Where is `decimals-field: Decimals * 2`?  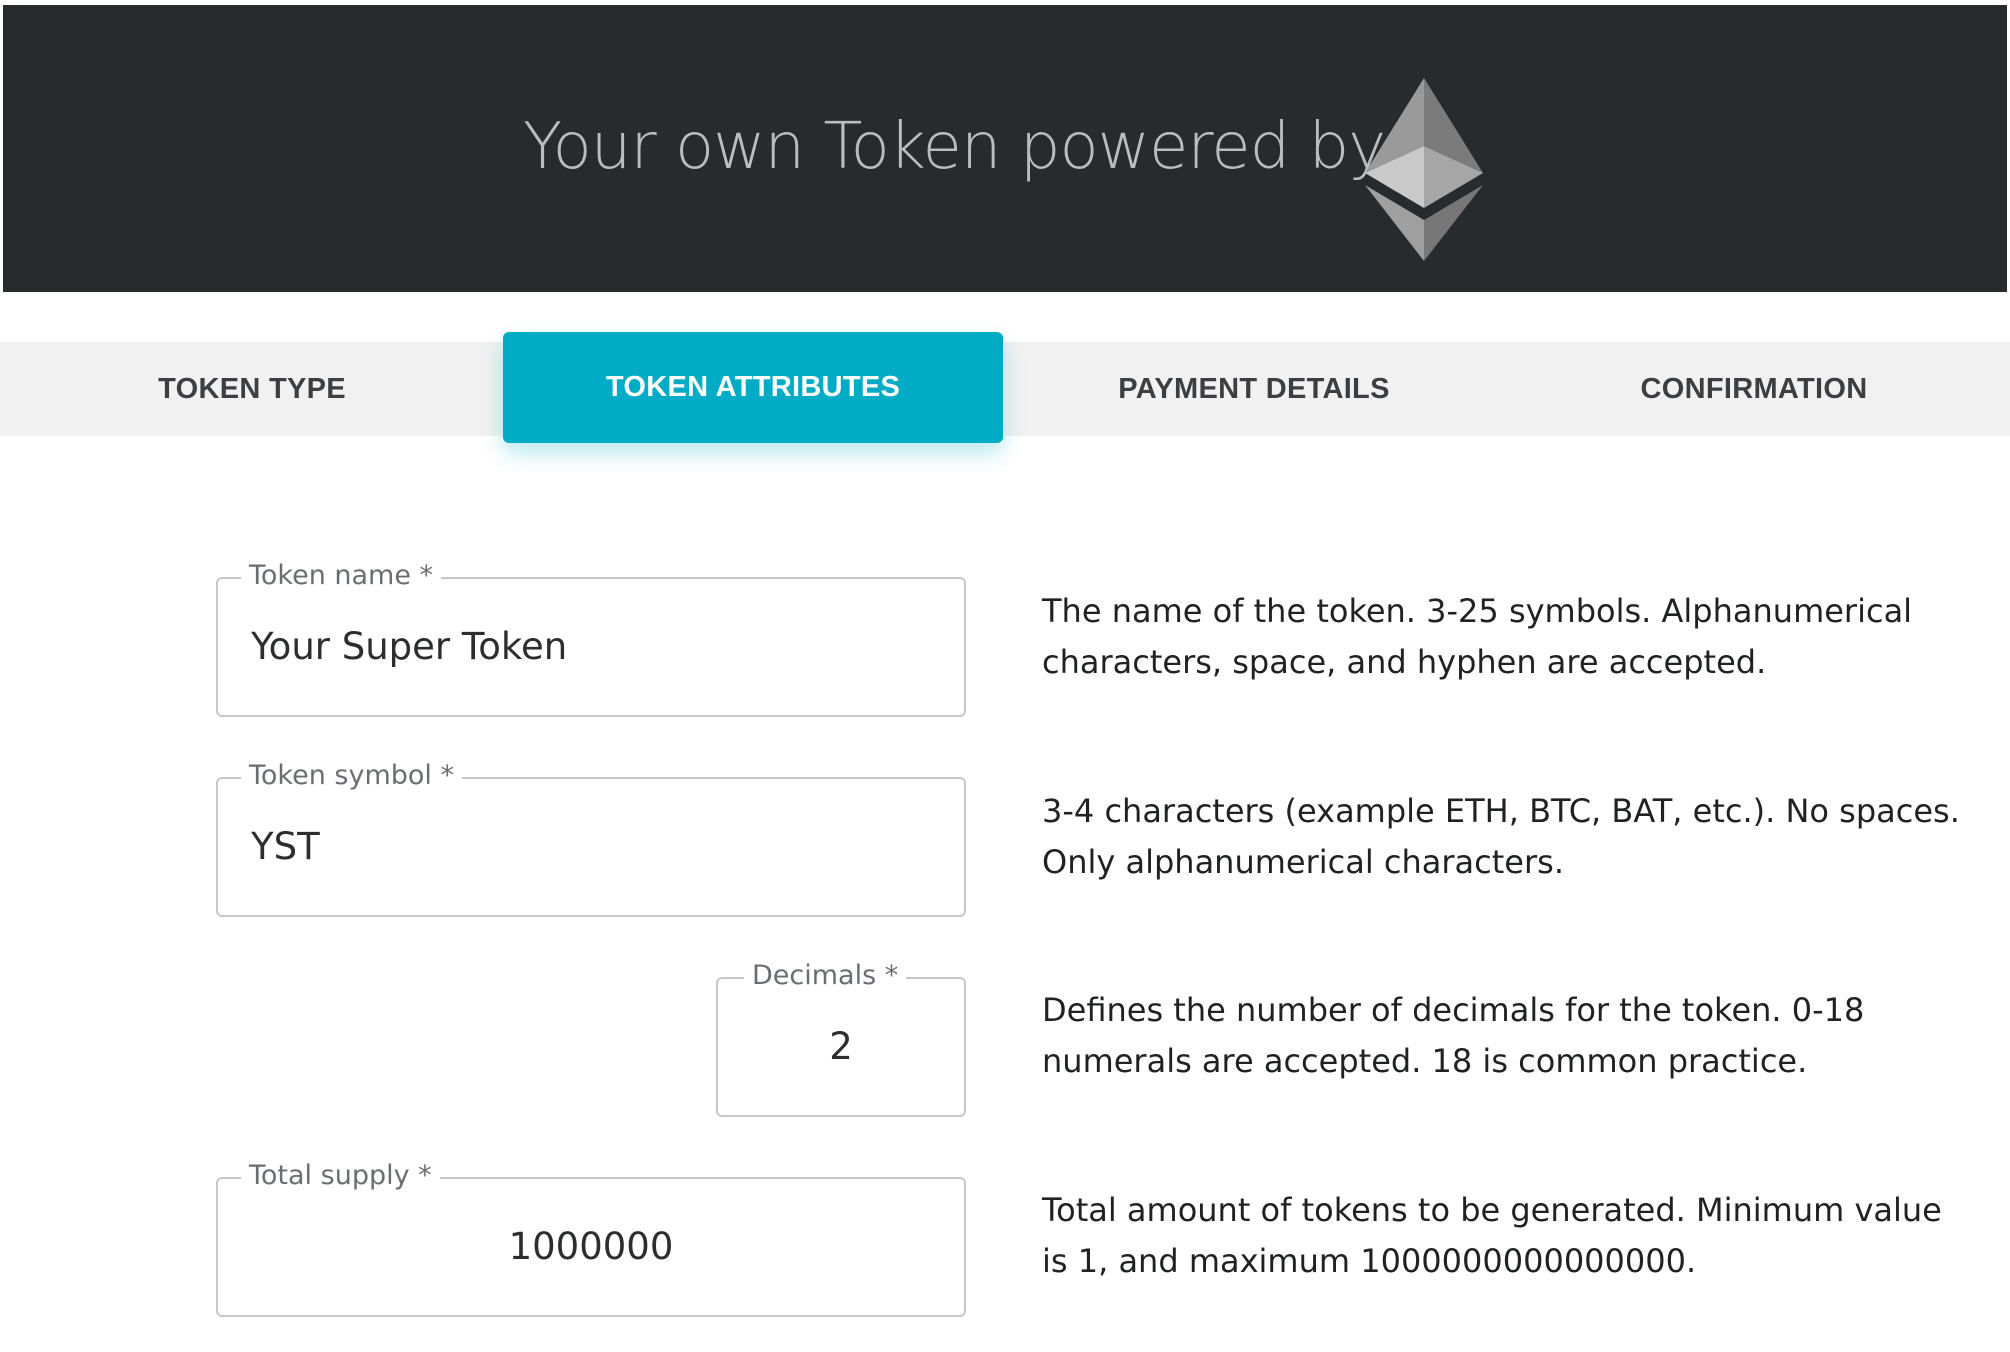
decimals-field: Decimals * 2 is located at coordinates (841, 1037).